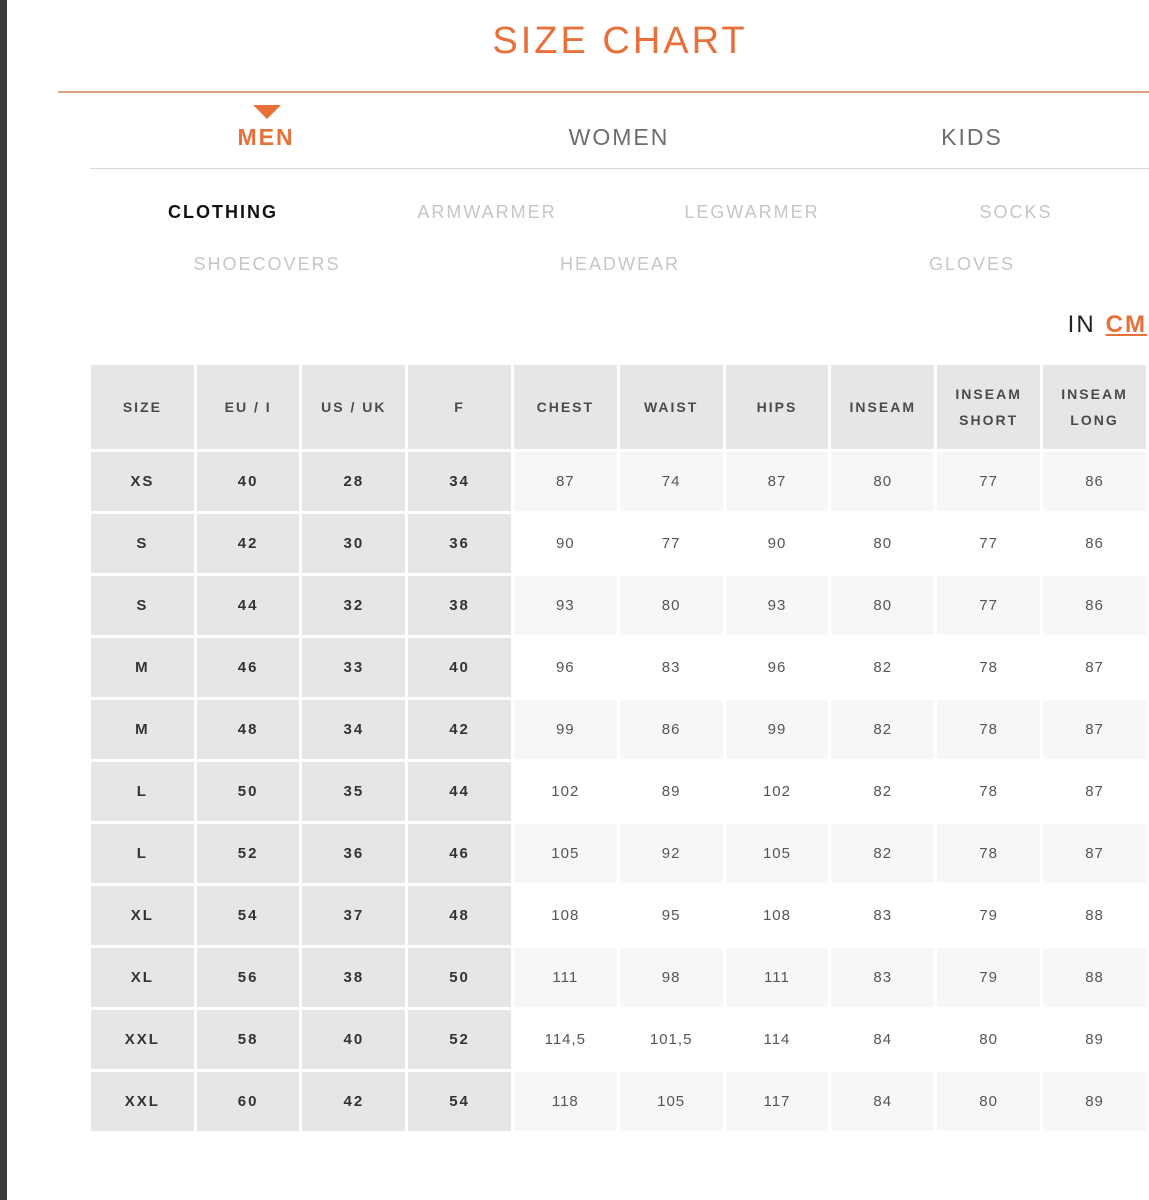 This screenshot has width=1149, height=1200. Describe the element at coordinates (142, 667) in the screenshot. I see `size-cell: M` at that location.